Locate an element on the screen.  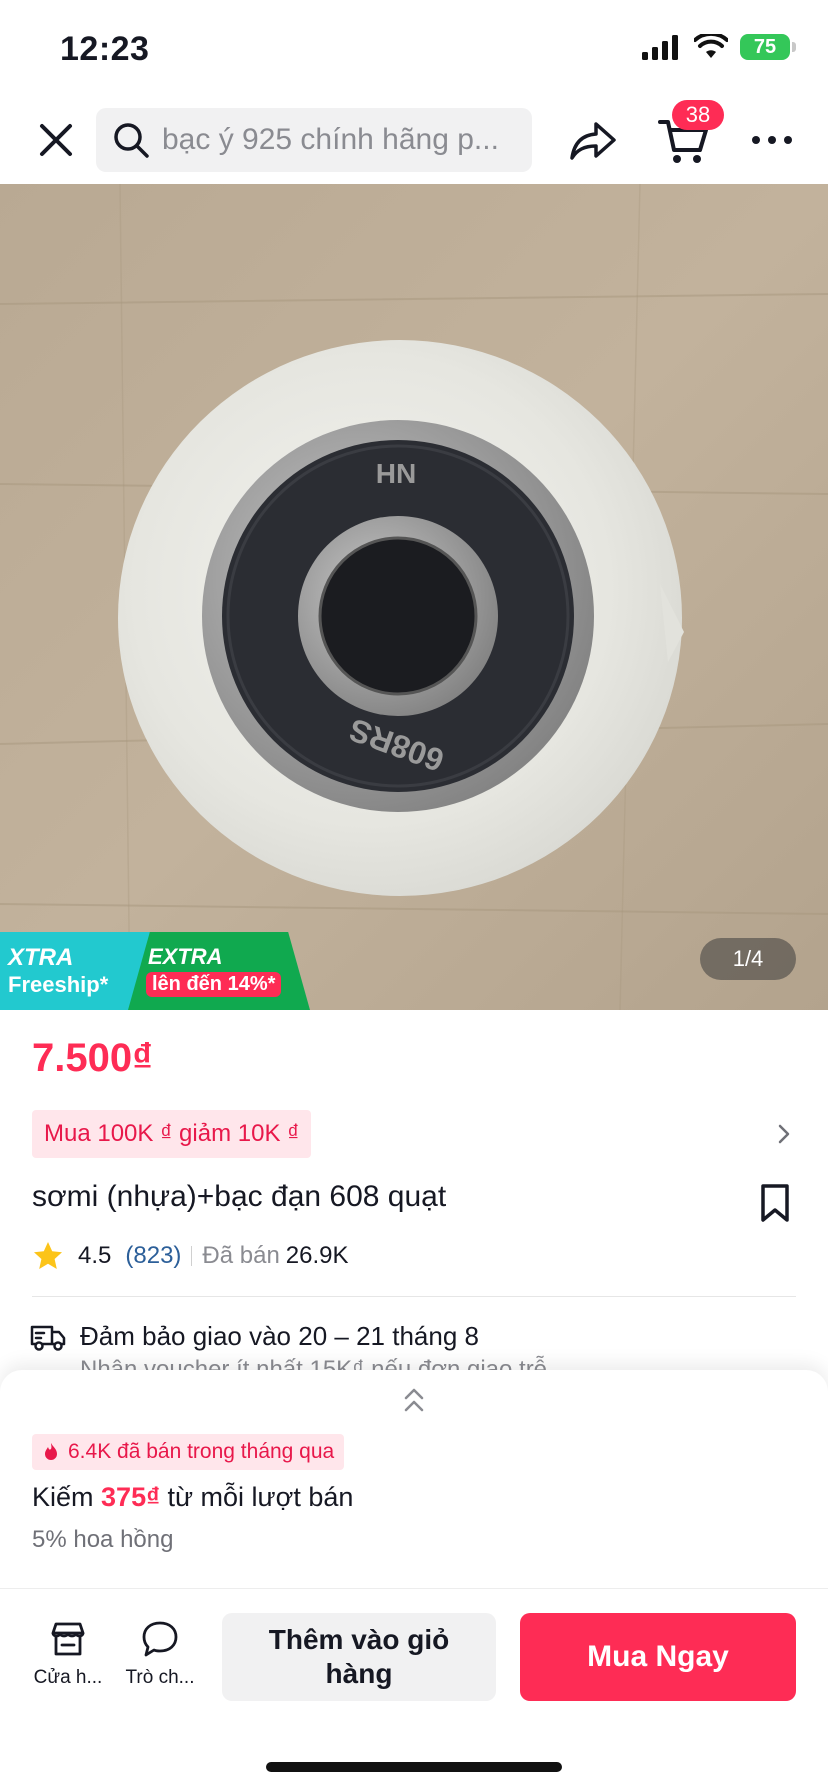
more-options-icon is located at coordinates (772, 140).